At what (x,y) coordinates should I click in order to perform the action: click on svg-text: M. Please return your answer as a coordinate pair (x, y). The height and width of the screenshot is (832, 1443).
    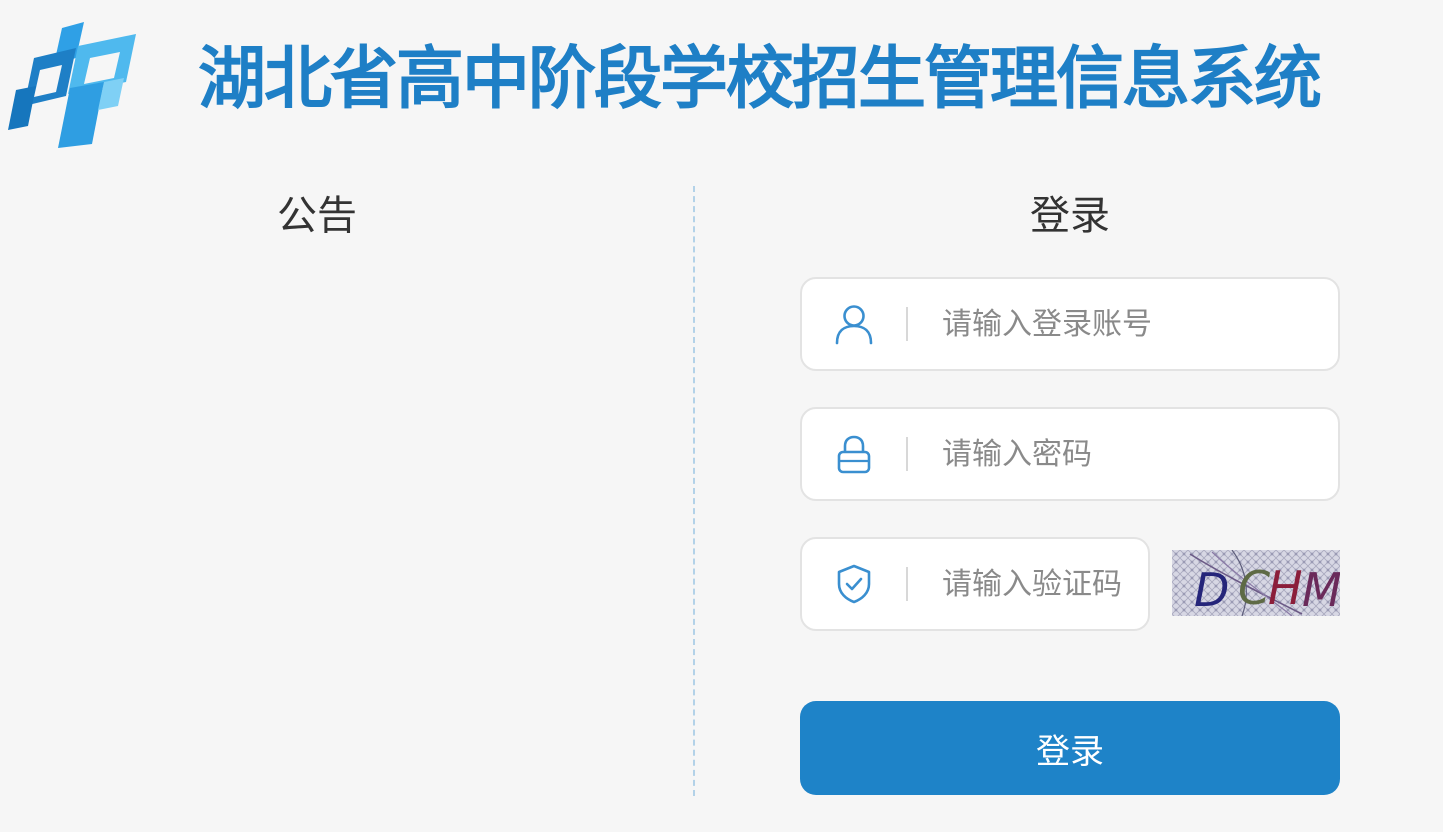
    Looking at the image, I should click on (1321, 589).